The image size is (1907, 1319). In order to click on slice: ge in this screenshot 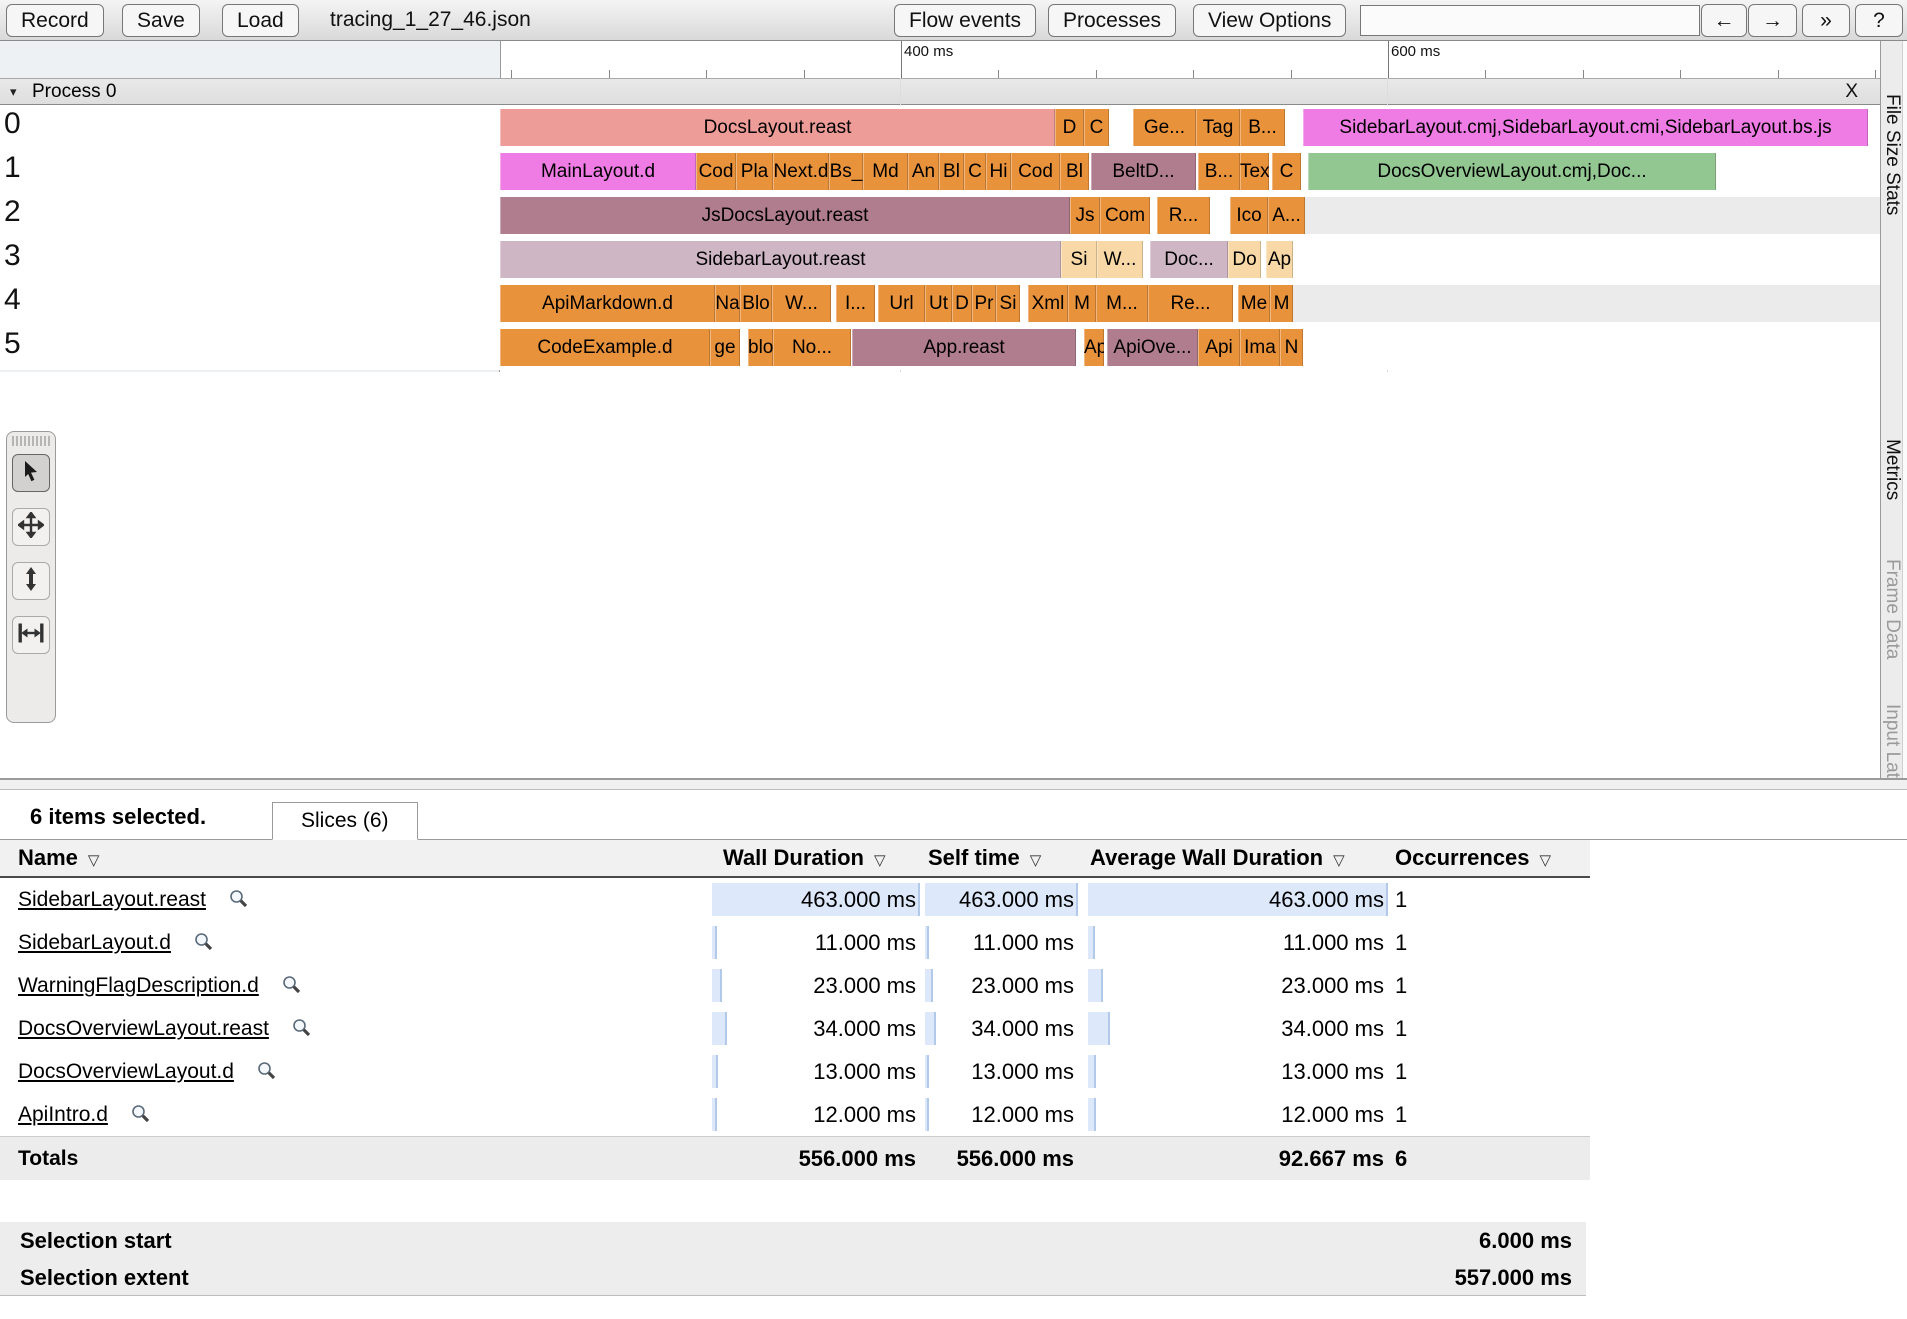, I will do `click(725, 347)`.